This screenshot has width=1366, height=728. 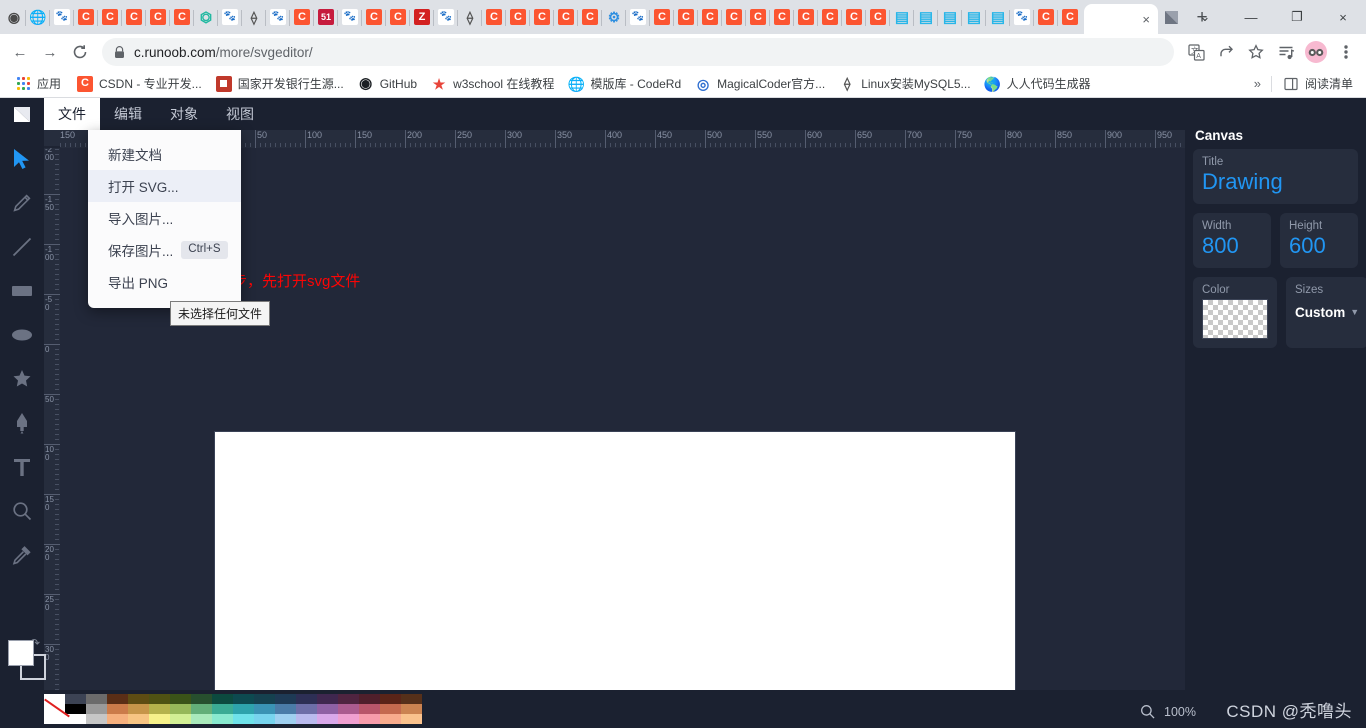 What do you see at coordinates (22, 379) in the screenshot?
I see `star-tool-icon` at bounding box center [22, 379].